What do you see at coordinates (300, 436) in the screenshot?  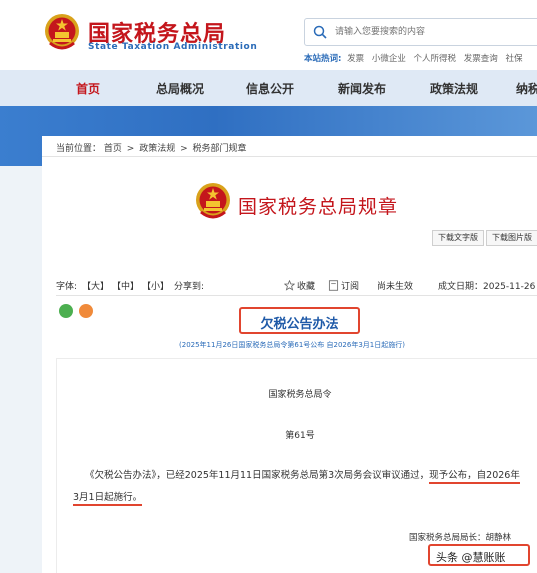 I see `order-number: 第61号` at bounding box center [300, 436].